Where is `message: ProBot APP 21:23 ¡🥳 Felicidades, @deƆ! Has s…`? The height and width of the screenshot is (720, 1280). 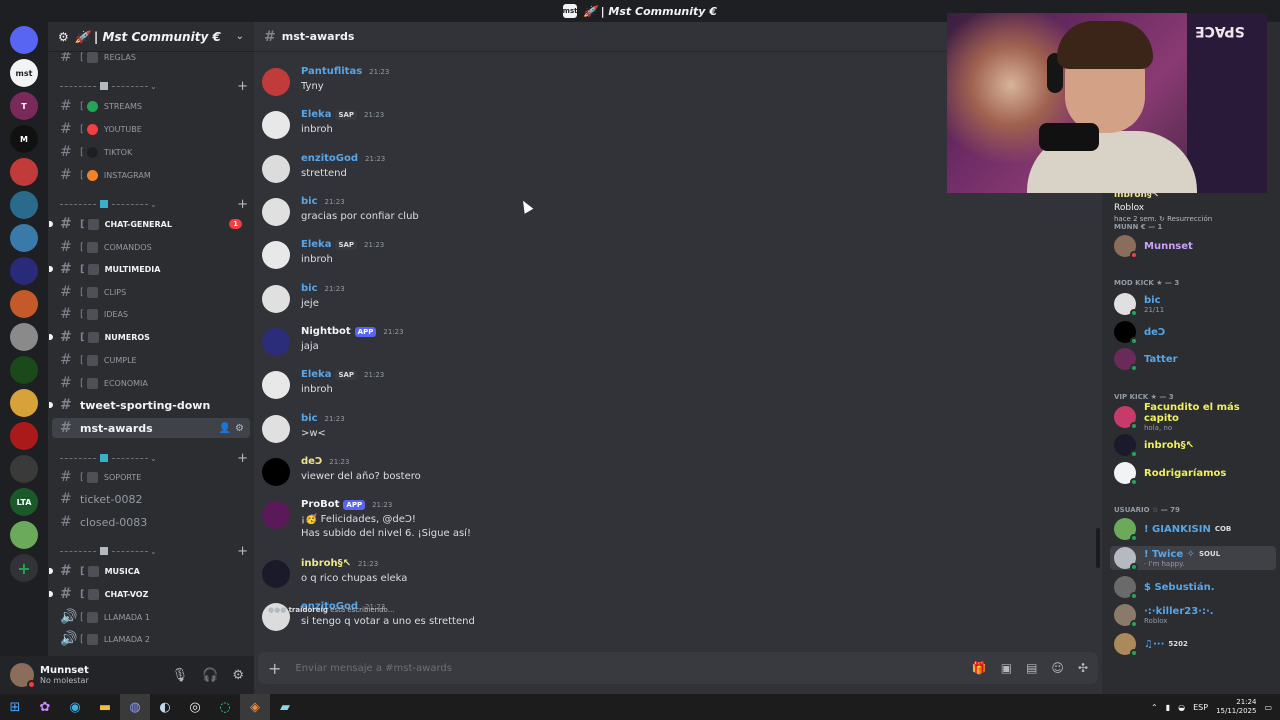
message: ProBot APP 21:23 ¡🥳 Felicidades, @deƆ! Has s… is located at coordinates (674, 523).